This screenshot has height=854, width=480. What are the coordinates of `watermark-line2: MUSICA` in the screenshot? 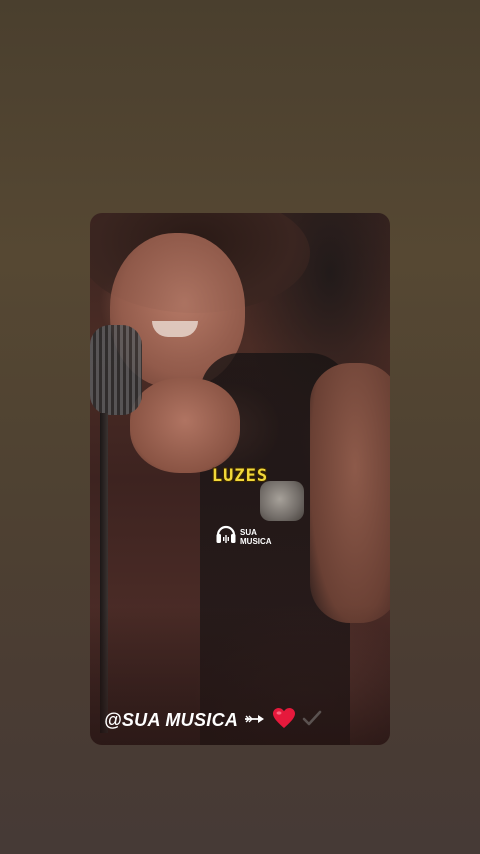 It's located at (256, 541).